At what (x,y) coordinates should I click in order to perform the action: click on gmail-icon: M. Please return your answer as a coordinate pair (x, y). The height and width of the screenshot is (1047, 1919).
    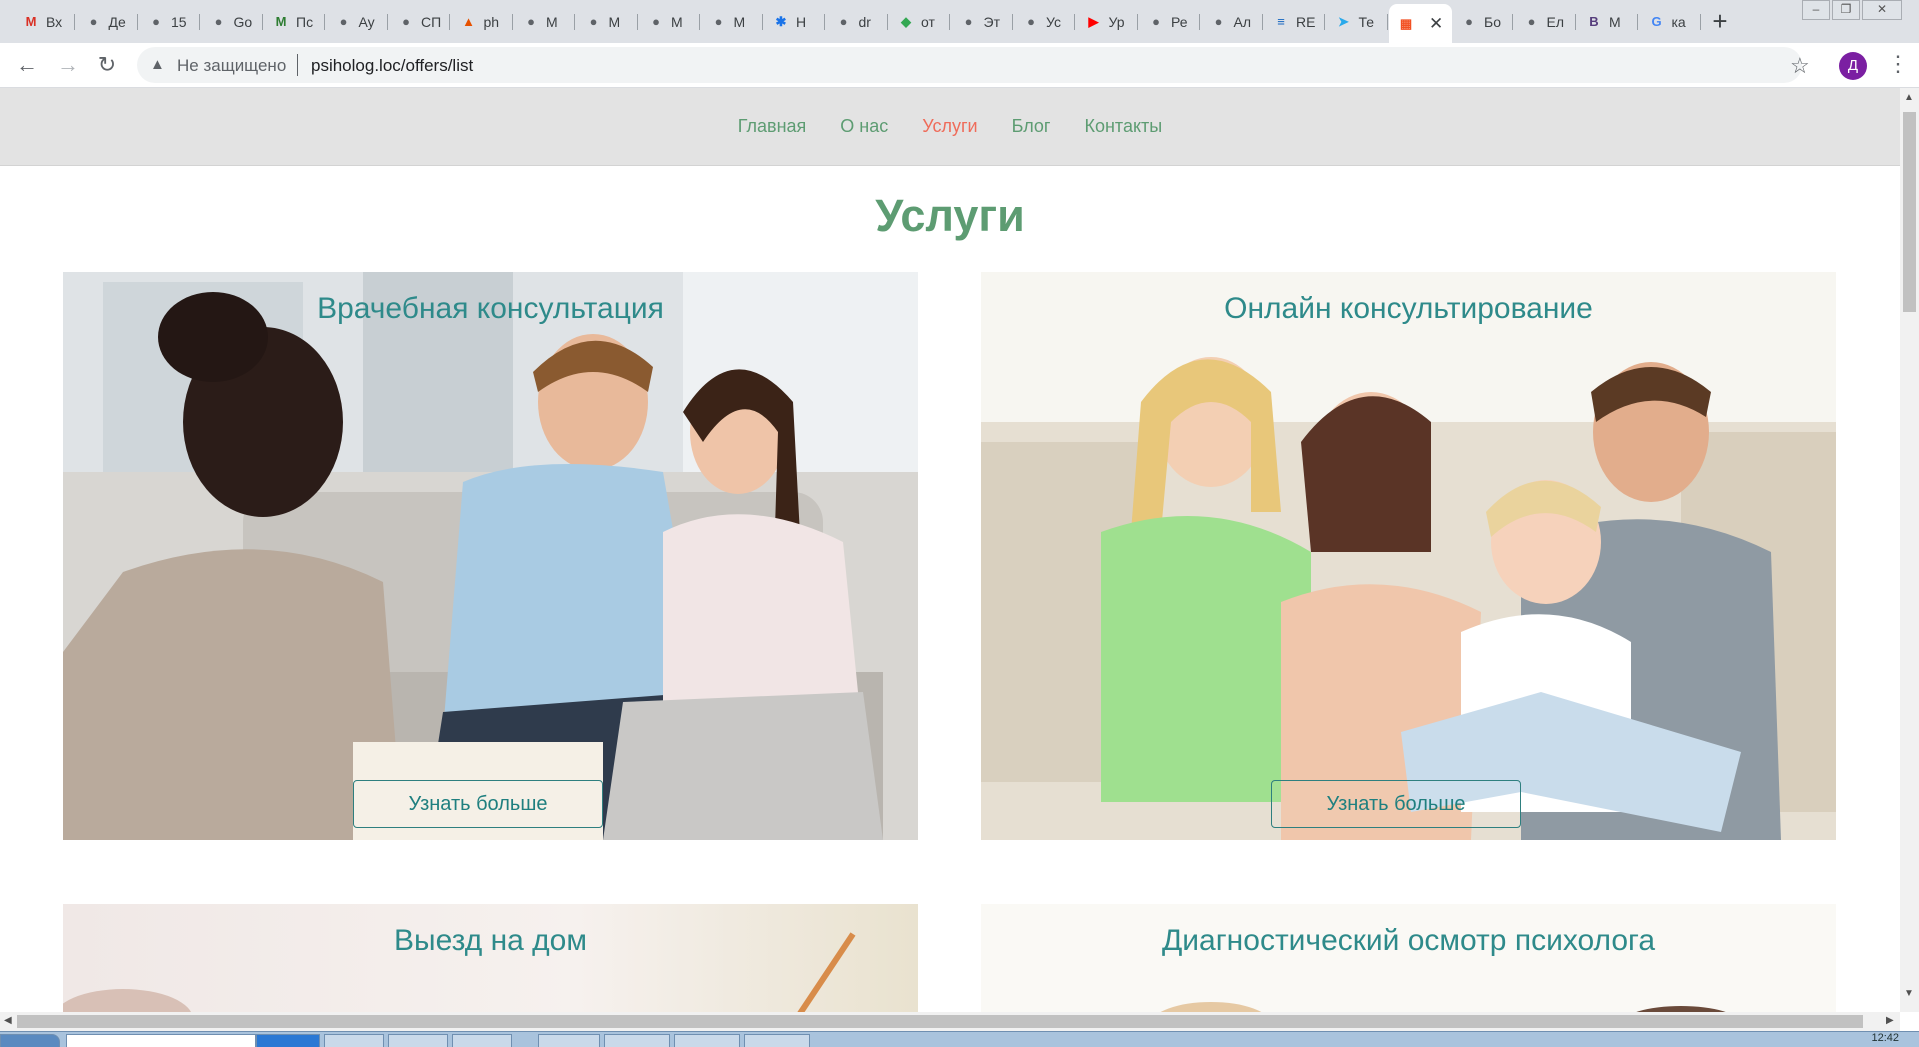
    Looking at the image, I should click on (31, 21).